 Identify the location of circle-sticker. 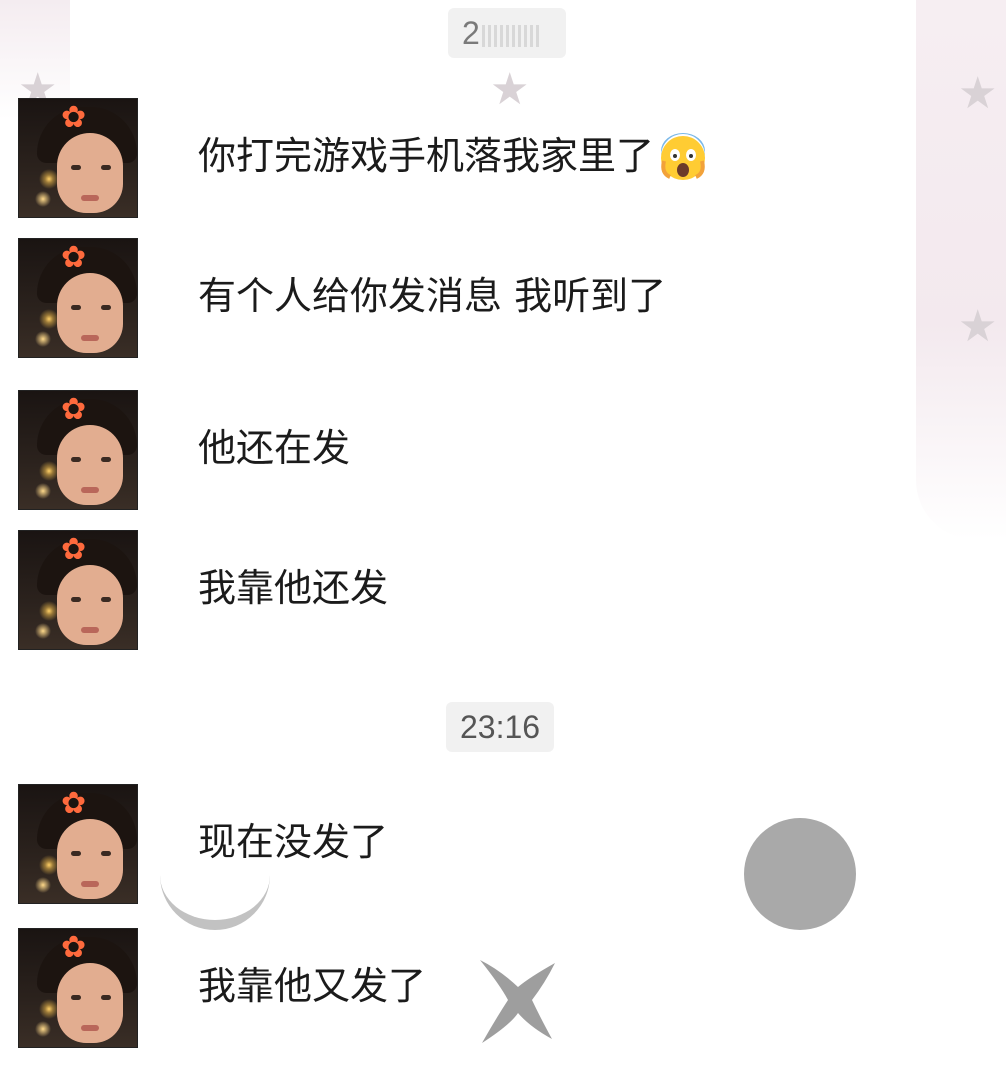
(800, 874).